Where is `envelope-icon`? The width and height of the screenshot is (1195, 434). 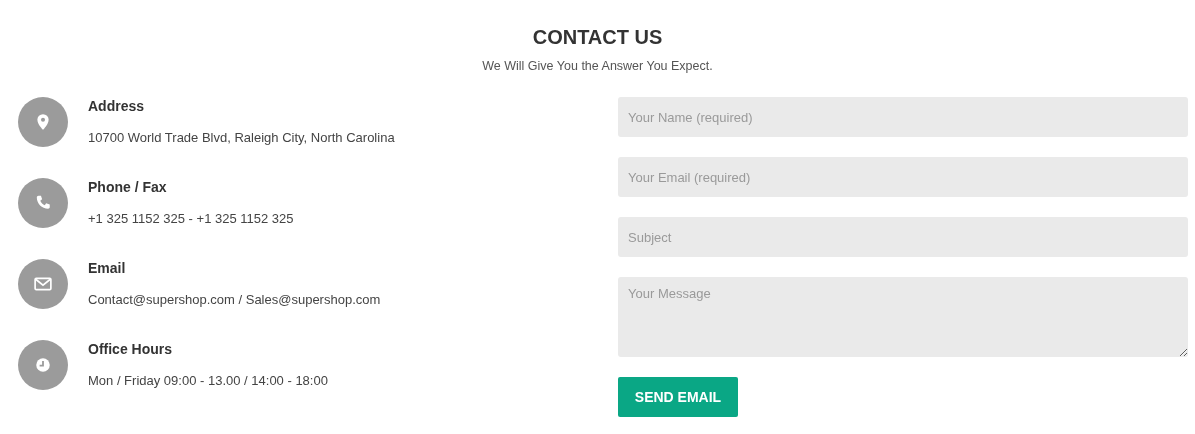 envelope-icon is located at coordinates (43, 284).